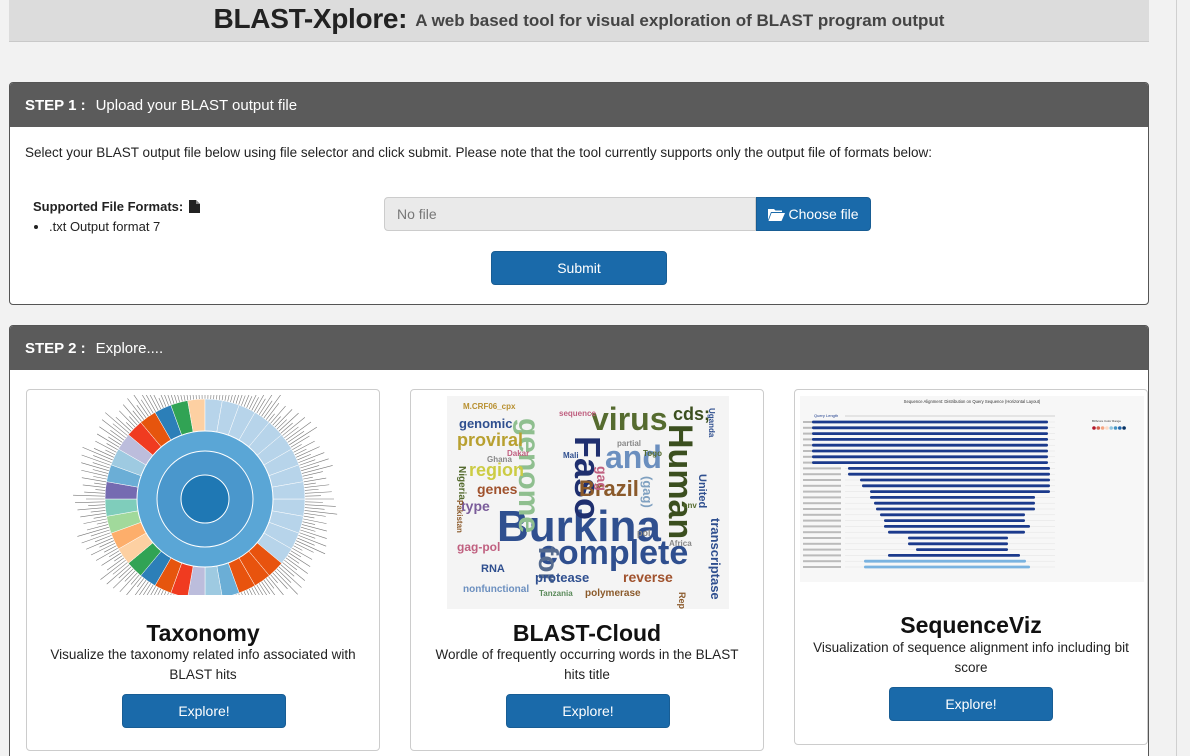 This screenshot has height=756, width=1190. Describe the element at coordinates (55, 105) in the screenshot. I see `step1-label: STEP 1 :` at that location.